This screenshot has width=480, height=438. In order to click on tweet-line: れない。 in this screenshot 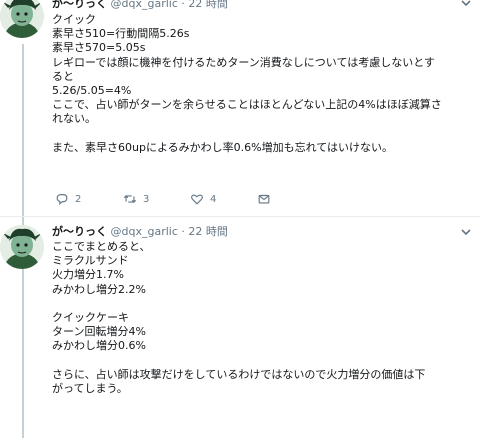, I will do `click(74, 119)`.